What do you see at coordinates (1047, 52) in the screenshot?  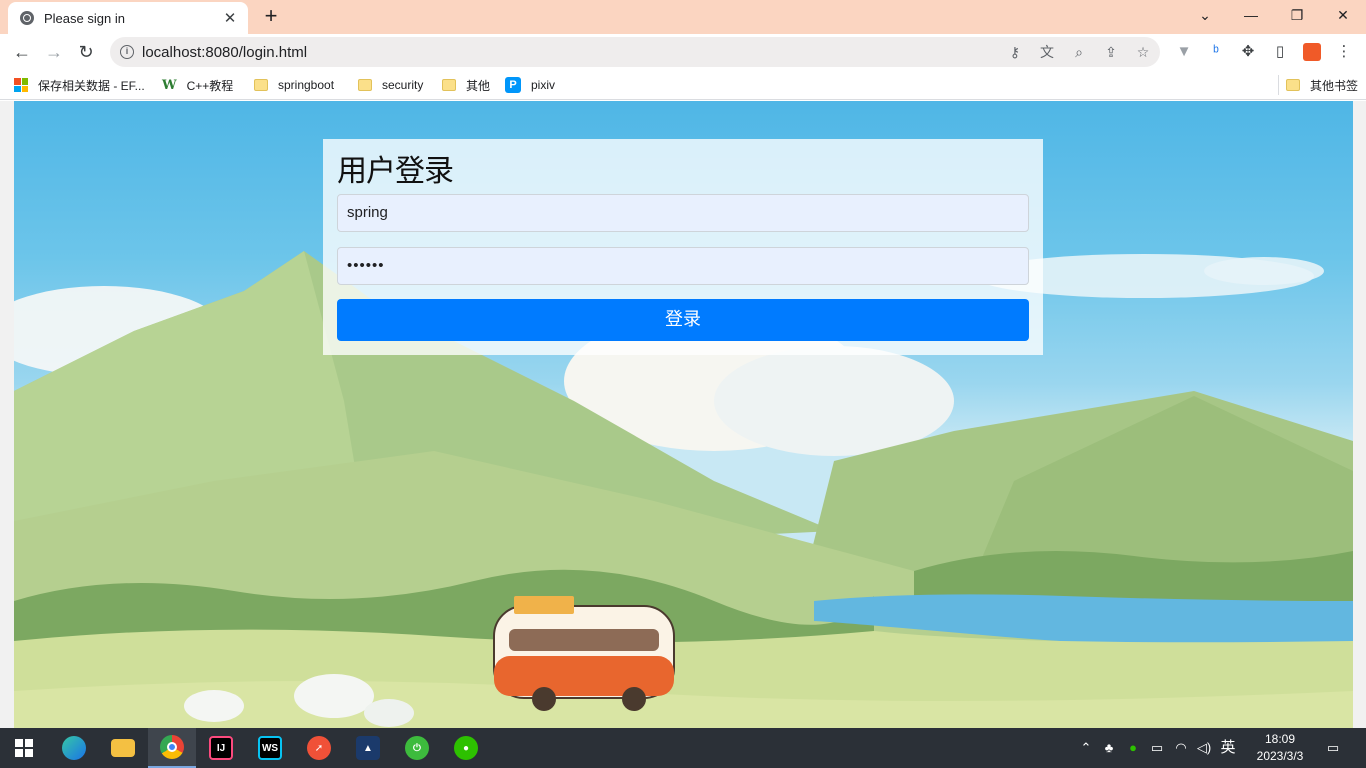 I see `translate-icon: 文` at bounding box center [1047, 52].